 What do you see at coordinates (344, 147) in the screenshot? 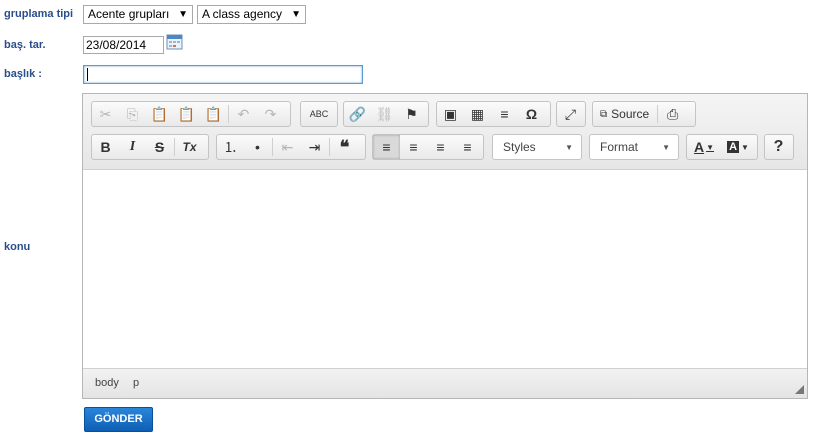
I see `blockquote-icon: ❝` at bounding box center [344, 147].